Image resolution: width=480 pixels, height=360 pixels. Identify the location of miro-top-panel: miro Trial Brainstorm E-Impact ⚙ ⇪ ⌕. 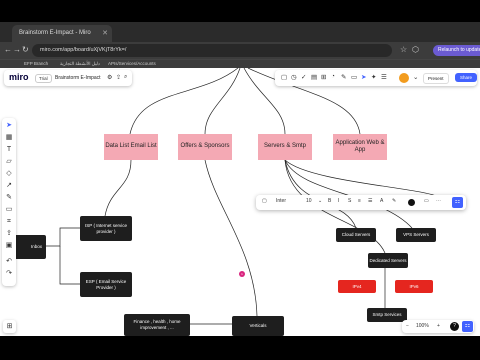
(68, 78).